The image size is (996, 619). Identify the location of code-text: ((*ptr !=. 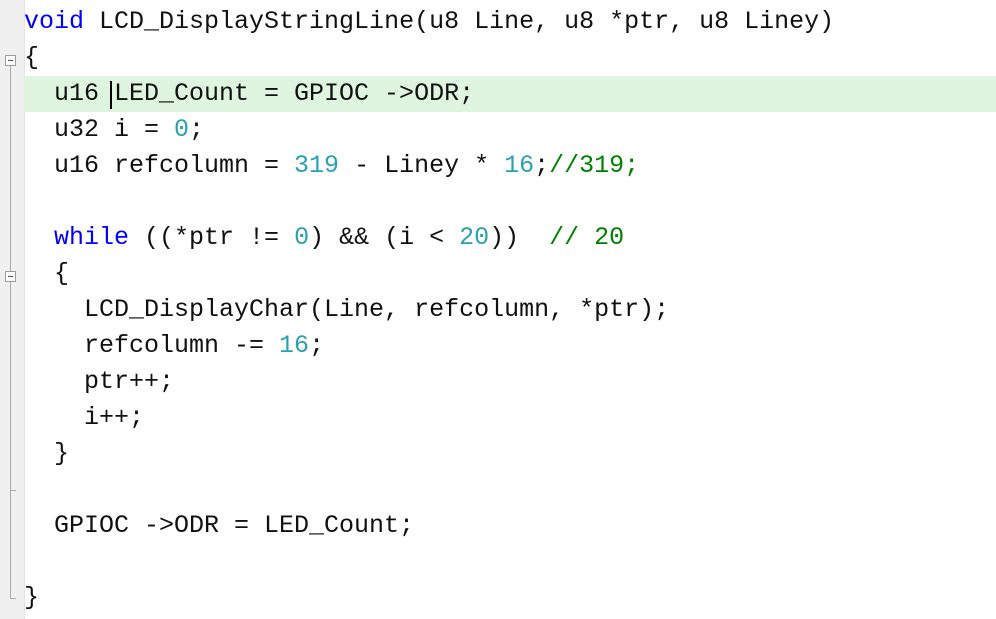
(212, 237).